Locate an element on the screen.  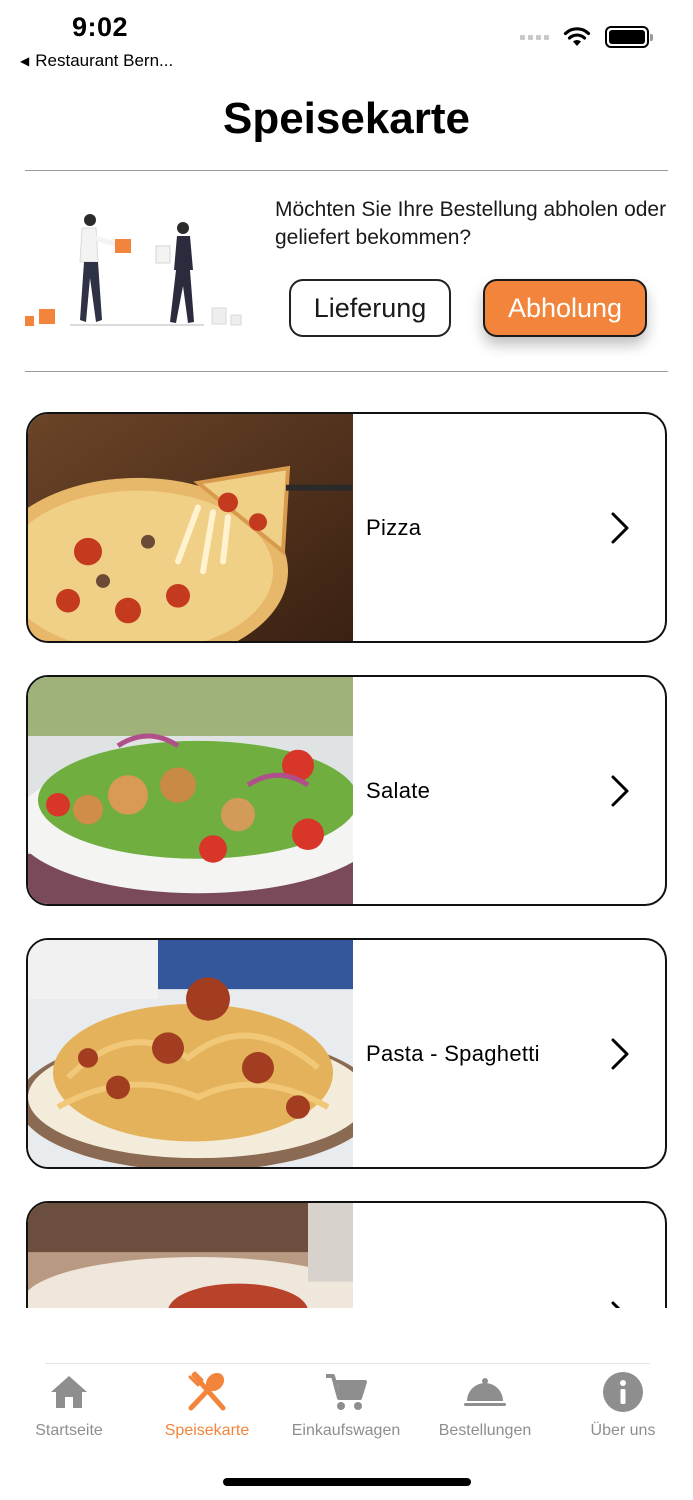
status-time: 9:02 is located at coordinates (100, 27).